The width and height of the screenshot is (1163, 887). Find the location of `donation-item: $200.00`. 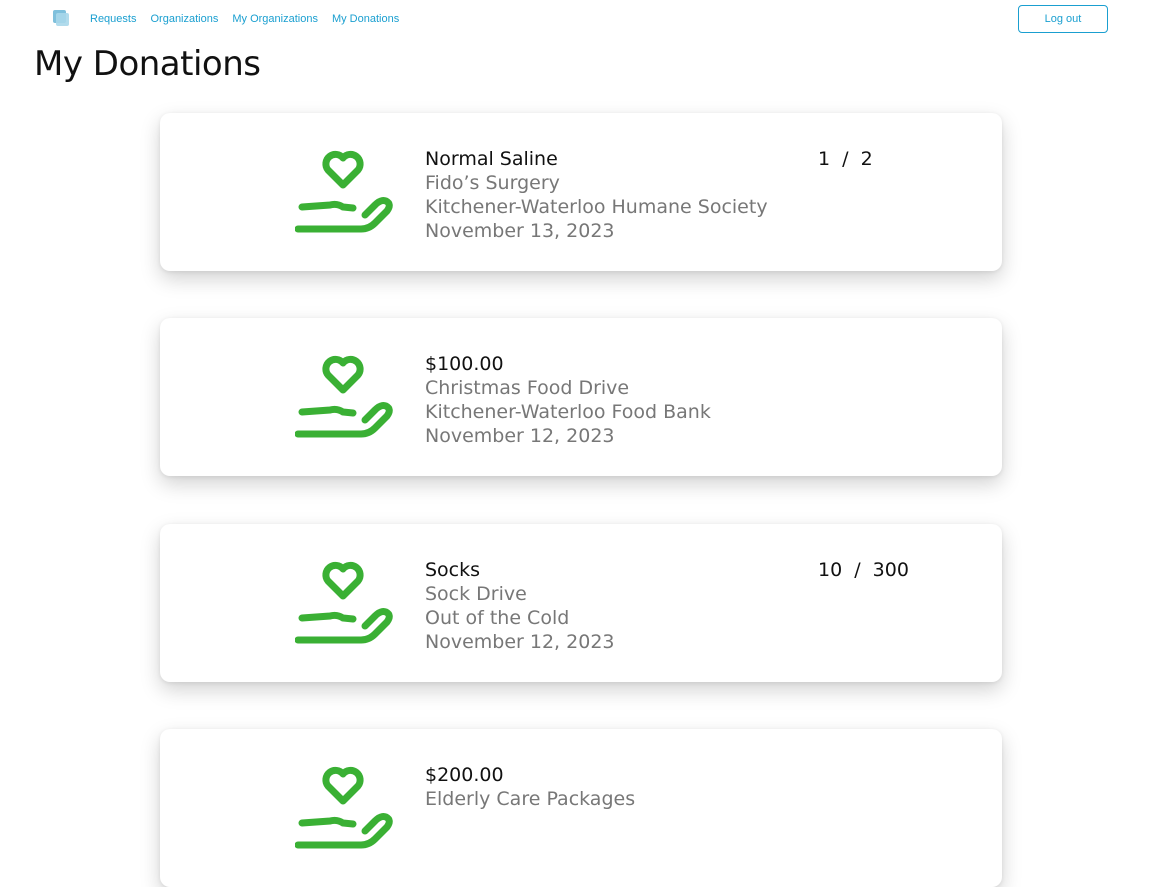

donation-item: $200.00 is located at coordinates (464, 775).